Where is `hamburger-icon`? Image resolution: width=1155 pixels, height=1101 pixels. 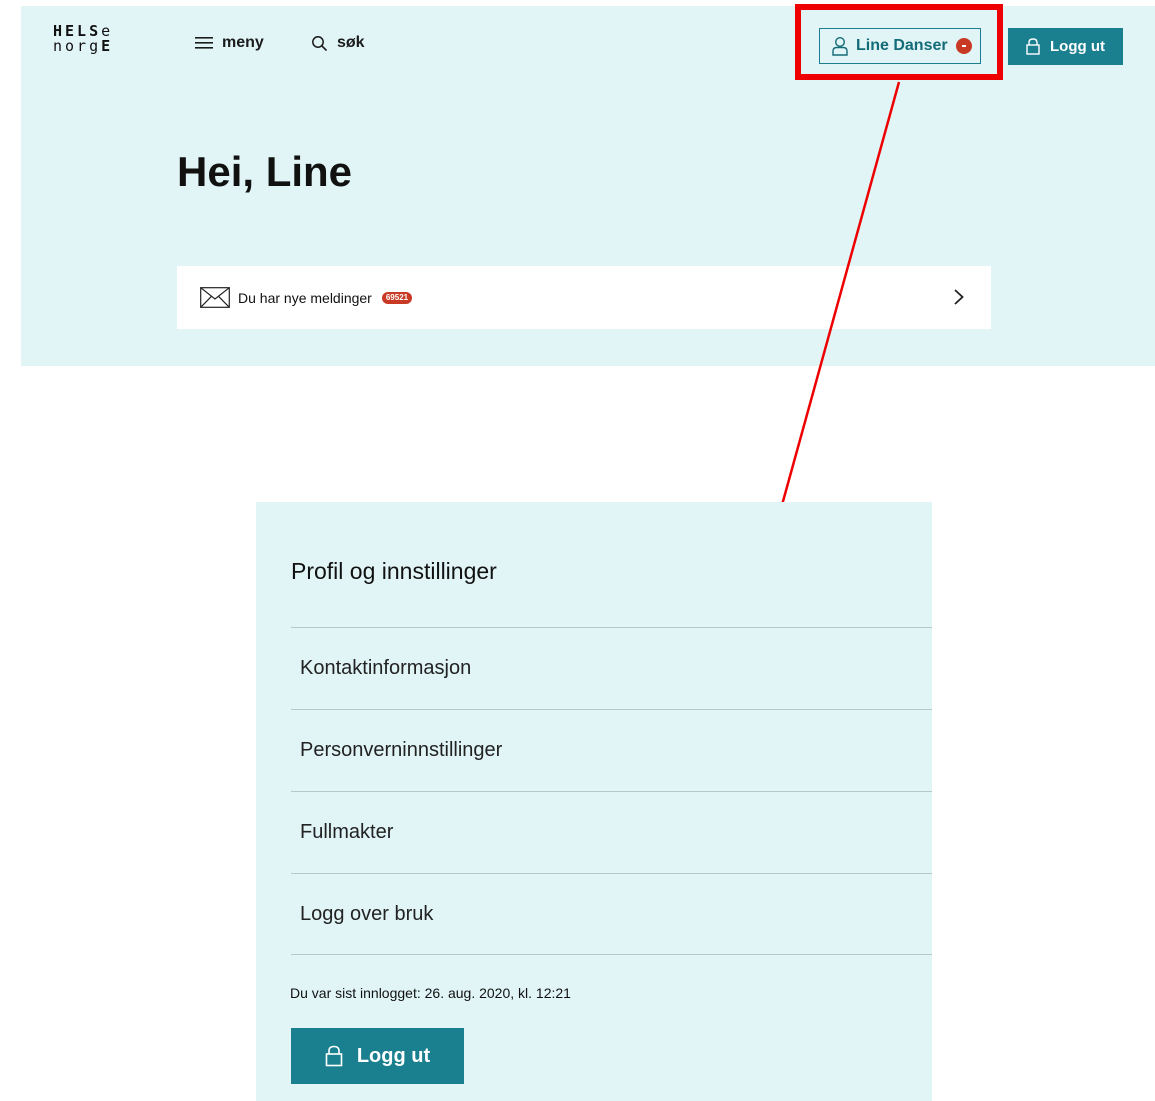
hamburger-icon is located at coordinates (204, 43).